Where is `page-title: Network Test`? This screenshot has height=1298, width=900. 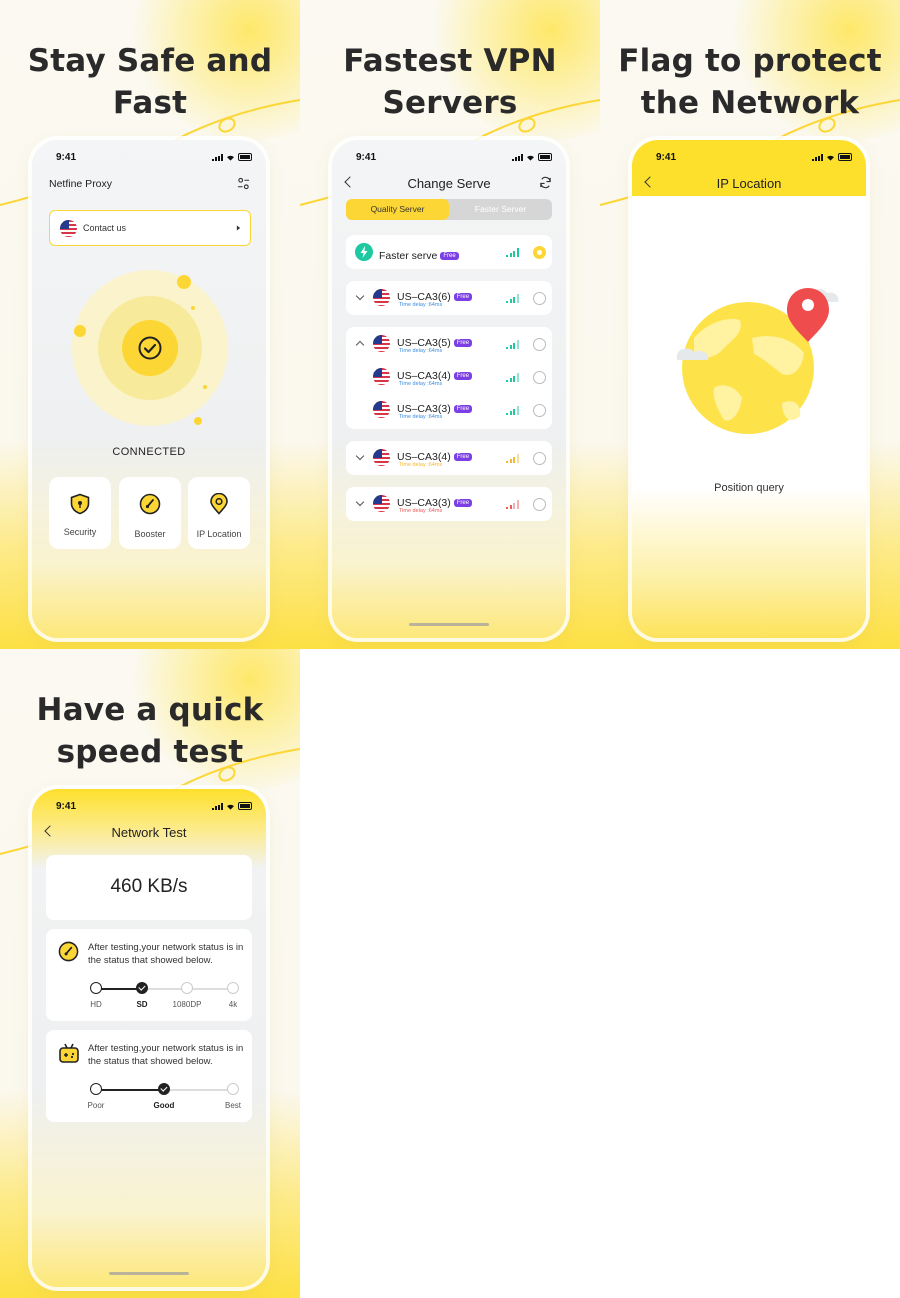 page-title: Network Test is located at coordinates (149, 832).